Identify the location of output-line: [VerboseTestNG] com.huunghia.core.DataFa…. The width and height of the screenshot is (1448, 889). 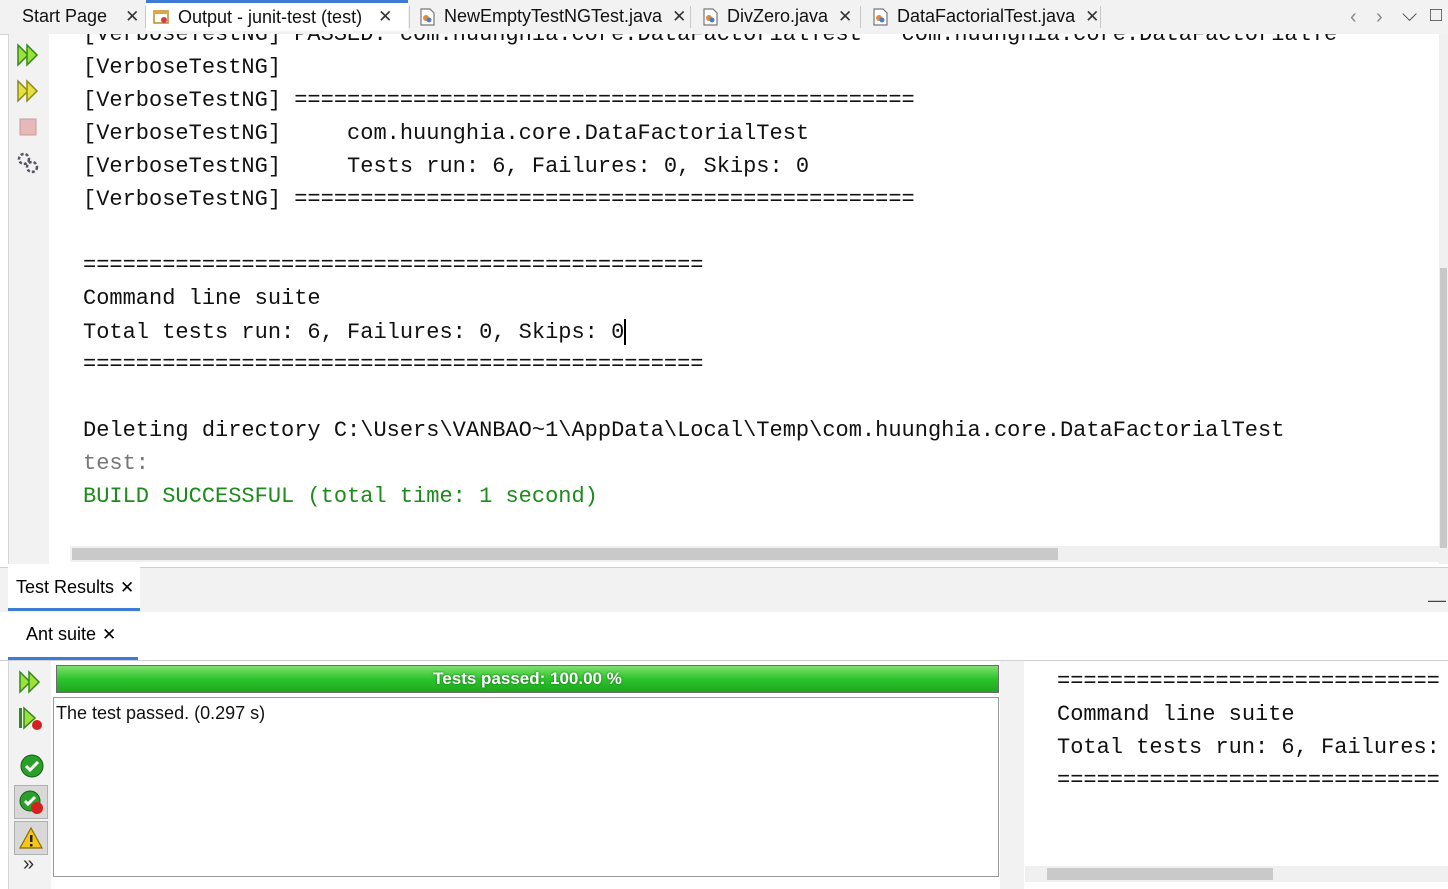
(446, 133).